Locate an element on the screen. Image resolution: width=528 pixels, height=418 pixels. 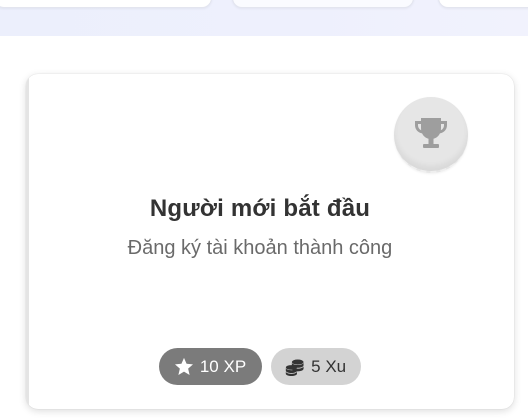
achievement-badge is located at coordinates (431, 135).